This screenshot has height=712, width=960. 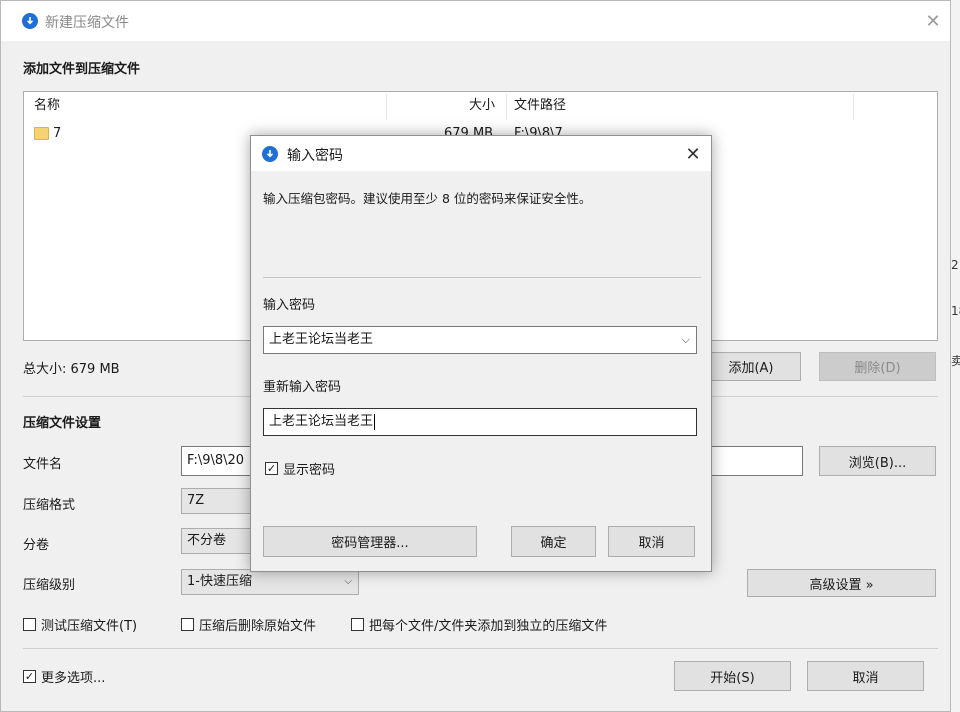 What do you see at coordinates (427, 198) in the screenshot?
I see `dialog-description: 输入压缩包密码。建议使用至少 8 位的密码来保证安全性。` at bounding box center [427, 198].